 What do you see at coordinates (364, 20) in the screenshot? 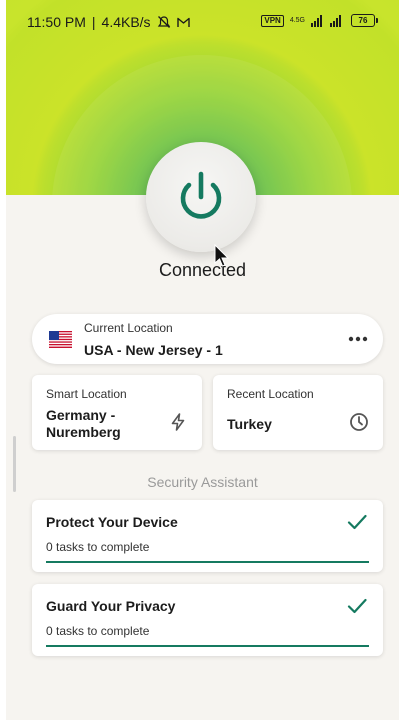
I see `battery-icon: 76` at bounding box center [364, 20].